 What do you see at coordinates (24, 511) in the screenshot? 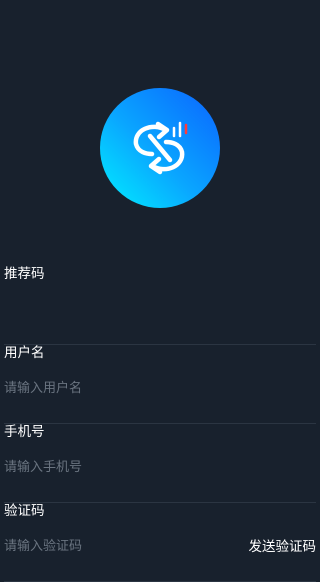
I see `verification-code-label: 验证码` at bounding box center [24, 511].